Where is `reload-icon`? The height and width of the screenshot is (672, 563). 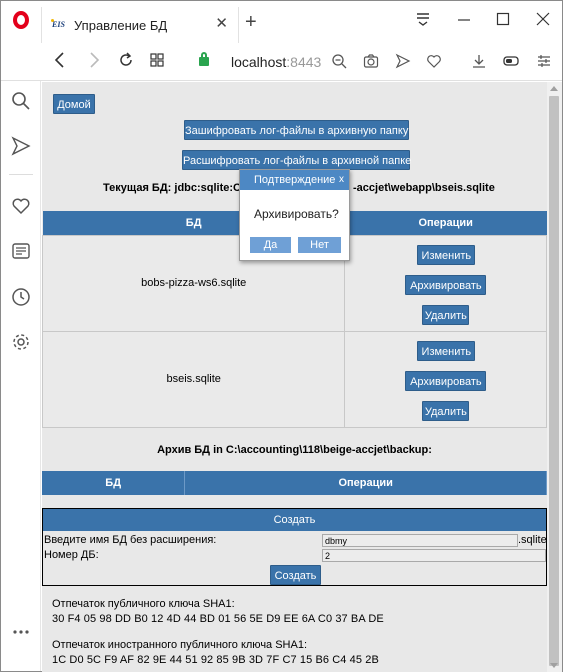
reload-icon is located at coordinates (126, 62).